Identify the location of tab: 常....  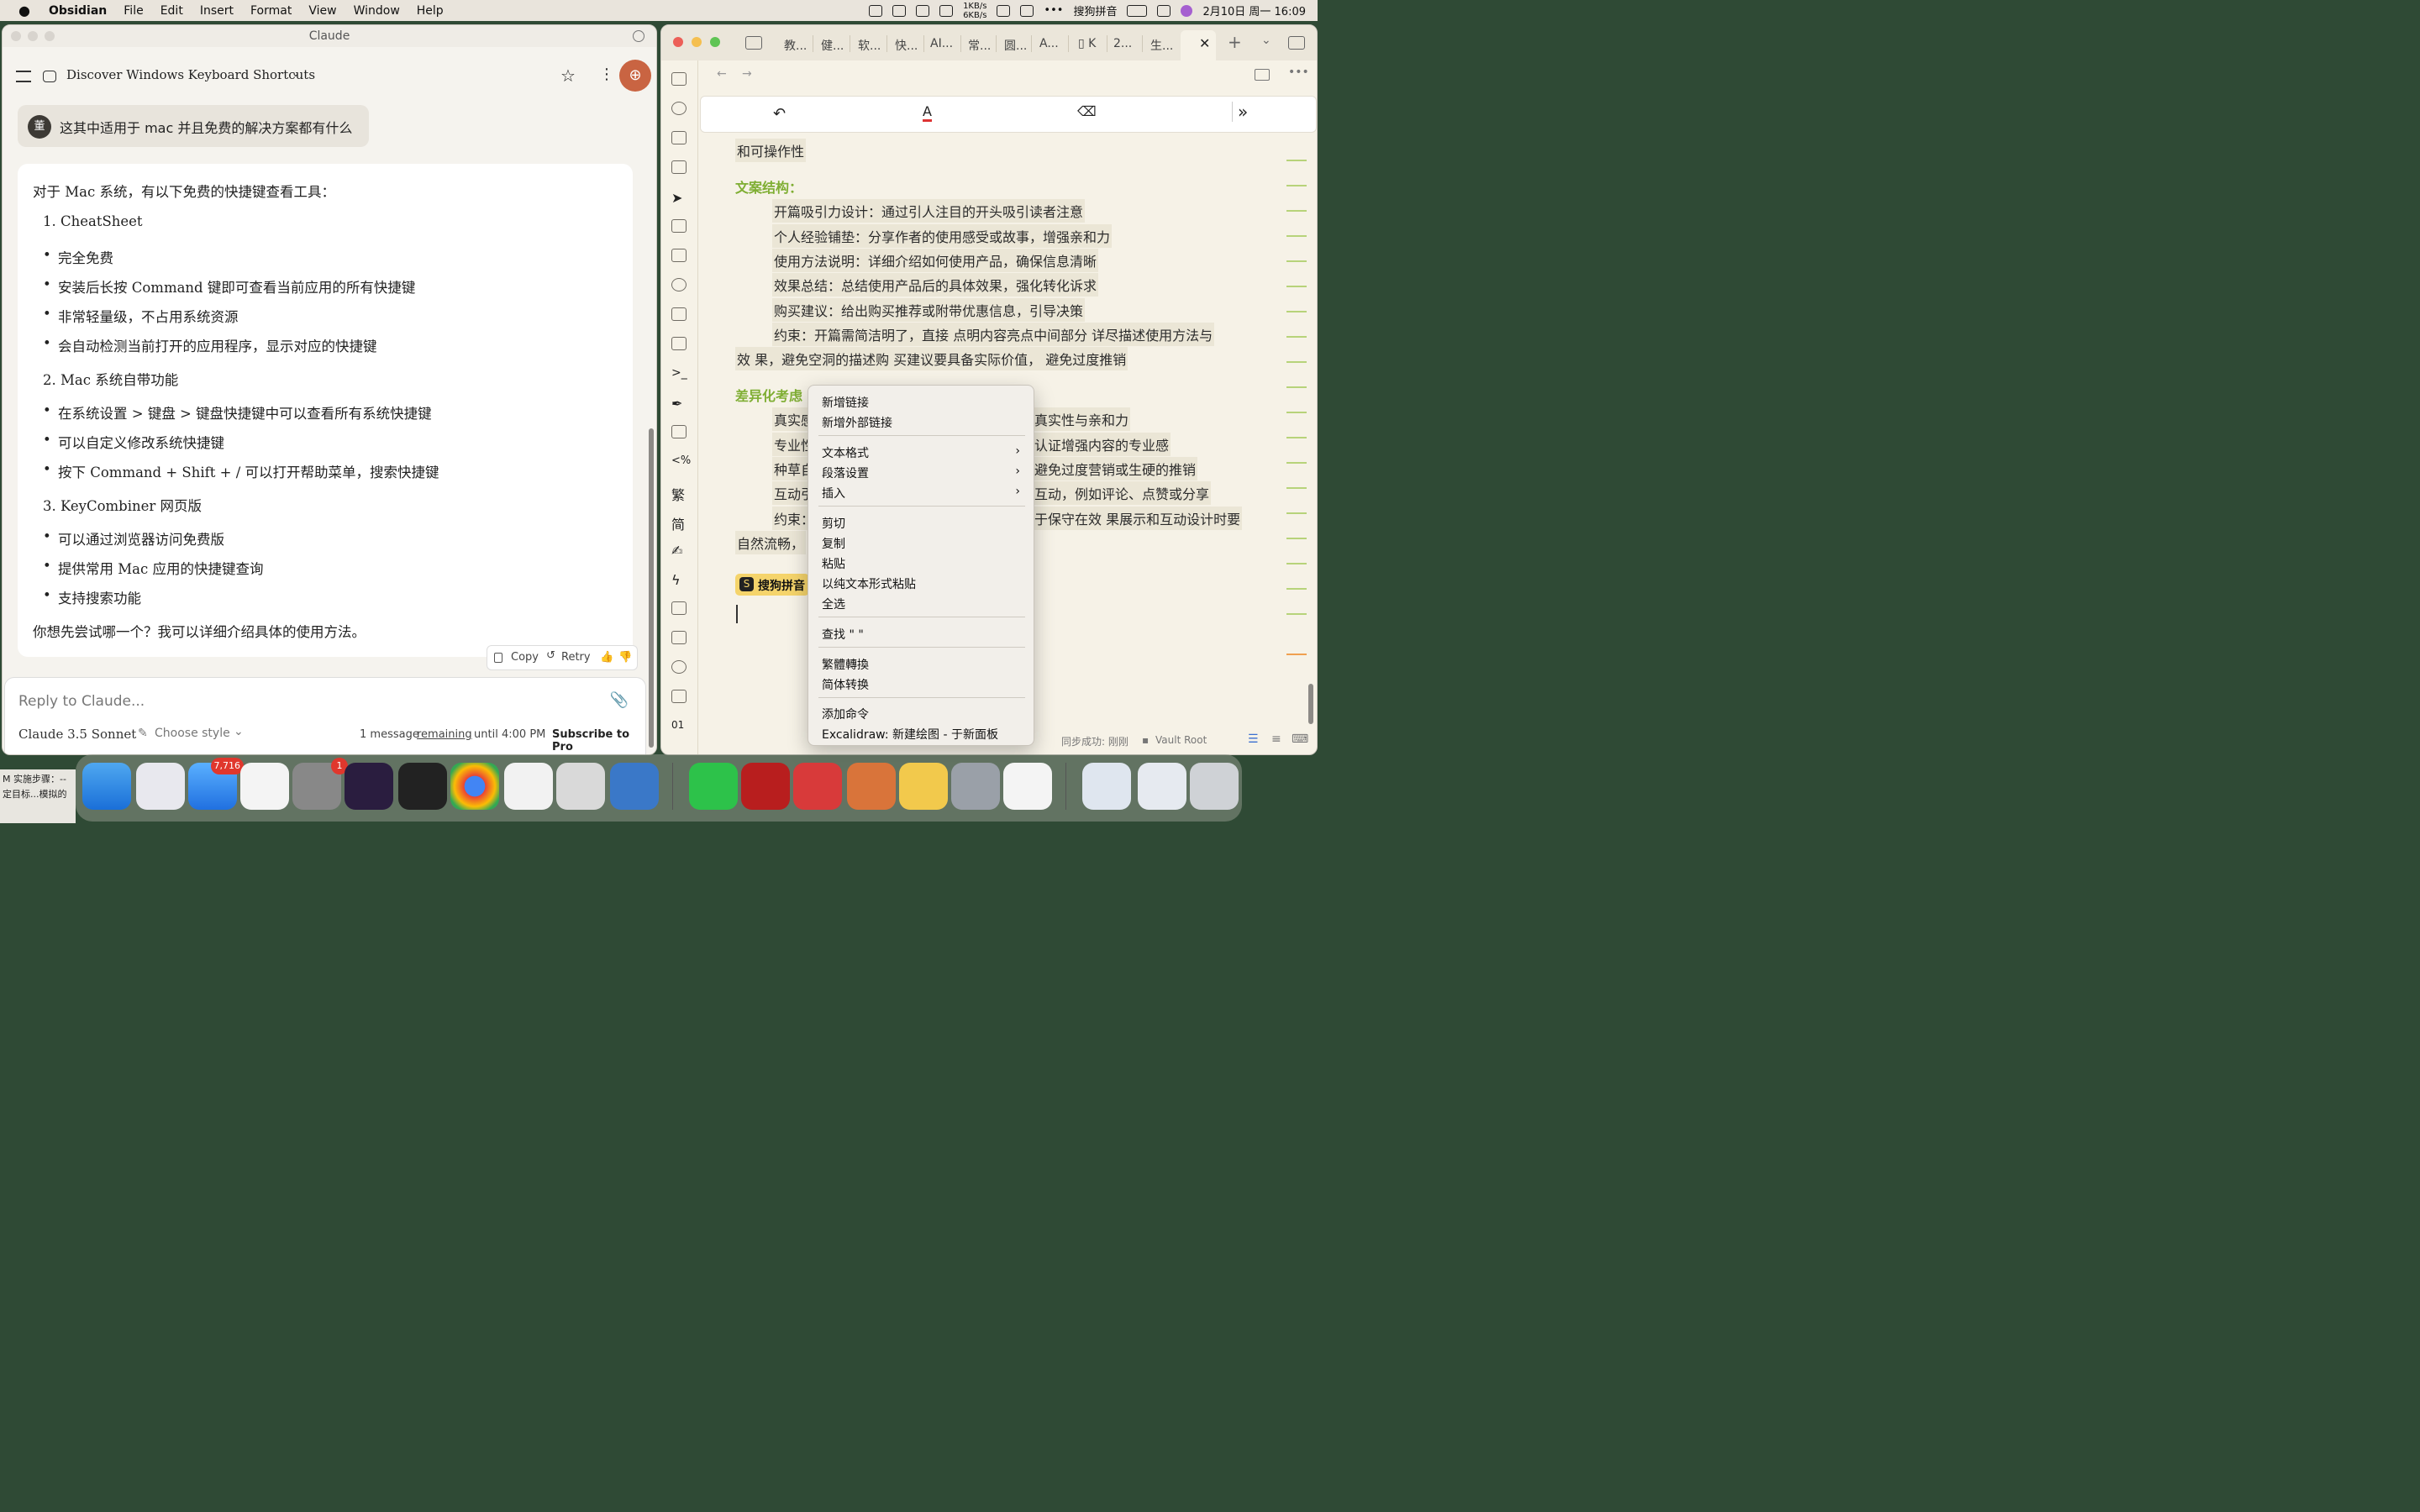
(980, 45).